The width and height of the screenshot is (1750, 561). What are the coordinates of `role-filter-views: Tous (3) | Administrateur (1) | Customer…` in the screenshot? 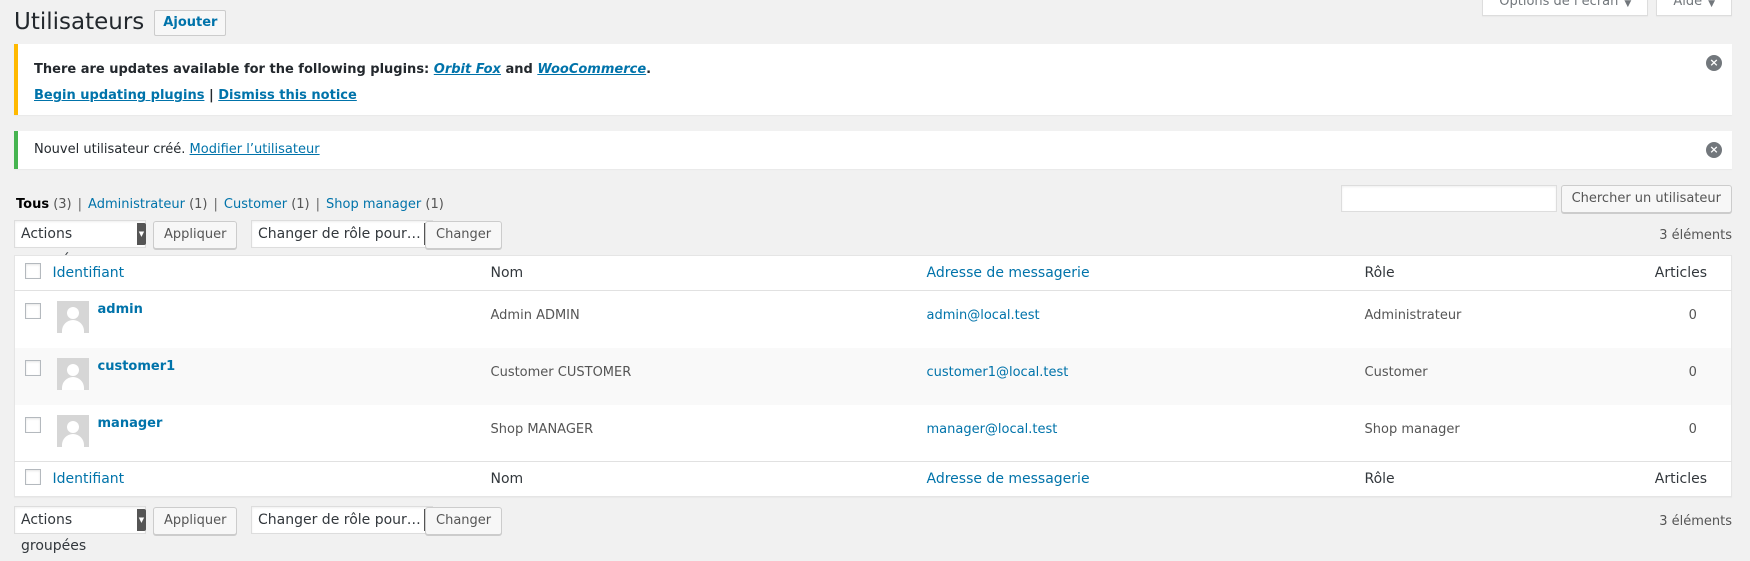 It's located at (230, 204).